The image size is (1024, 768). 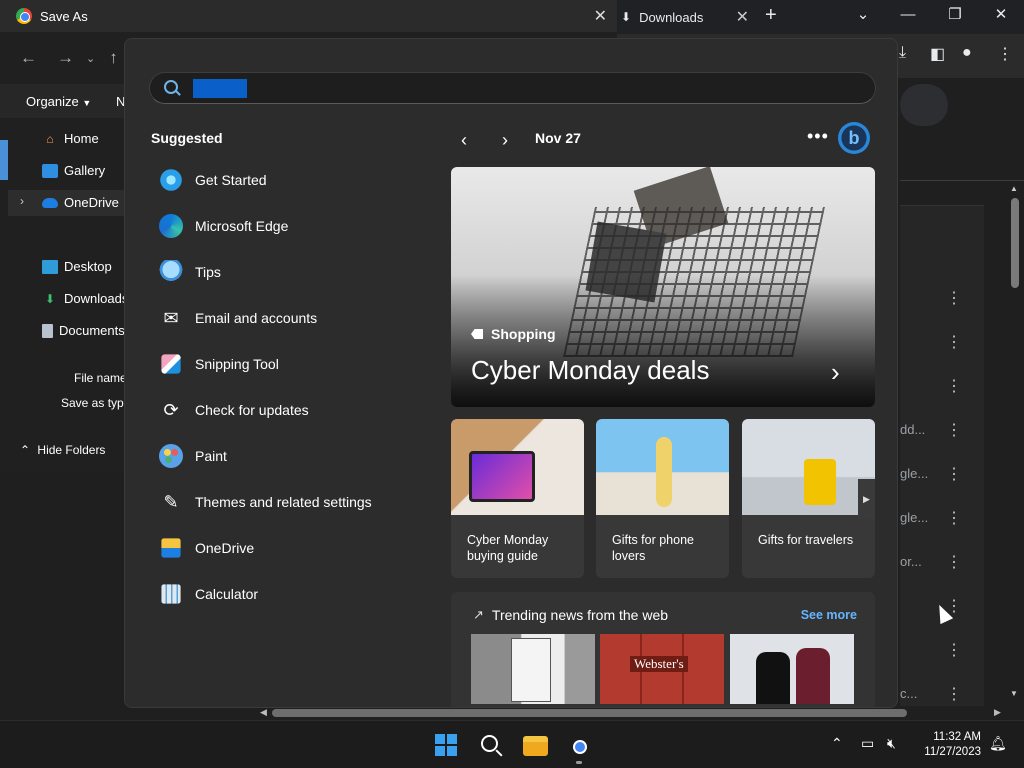 I want to click on feed-prev-icon: ‹, so click(x=464, y=140).